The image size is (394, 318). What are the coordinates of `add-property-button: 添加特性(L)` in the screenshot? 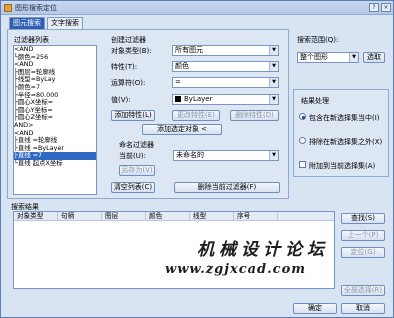 It's located at (133, 115).